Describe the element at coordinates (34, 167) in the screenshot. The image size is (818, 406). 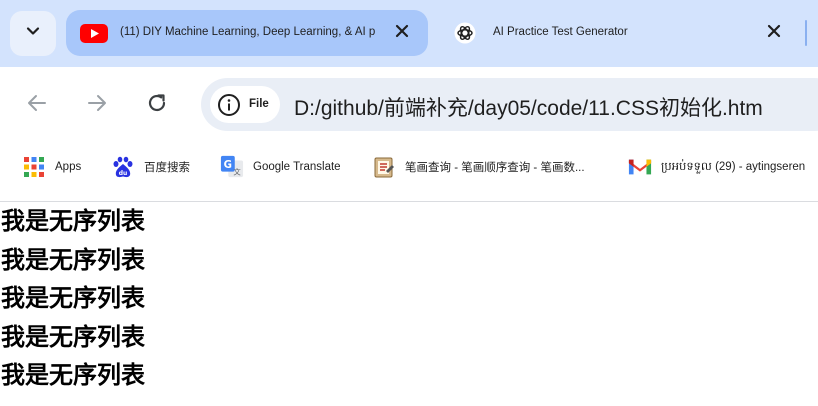
I see `apps-grid-icon` at that location.